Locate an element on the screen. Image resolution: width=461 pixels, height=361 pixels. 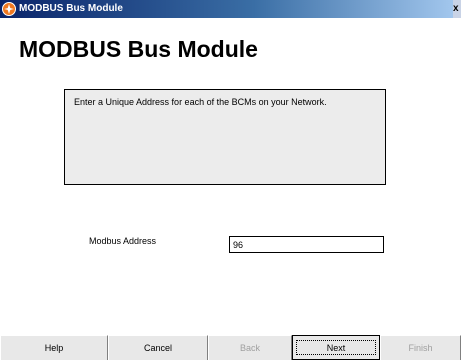
modbus-address-input is located at coordinates (306, 244).